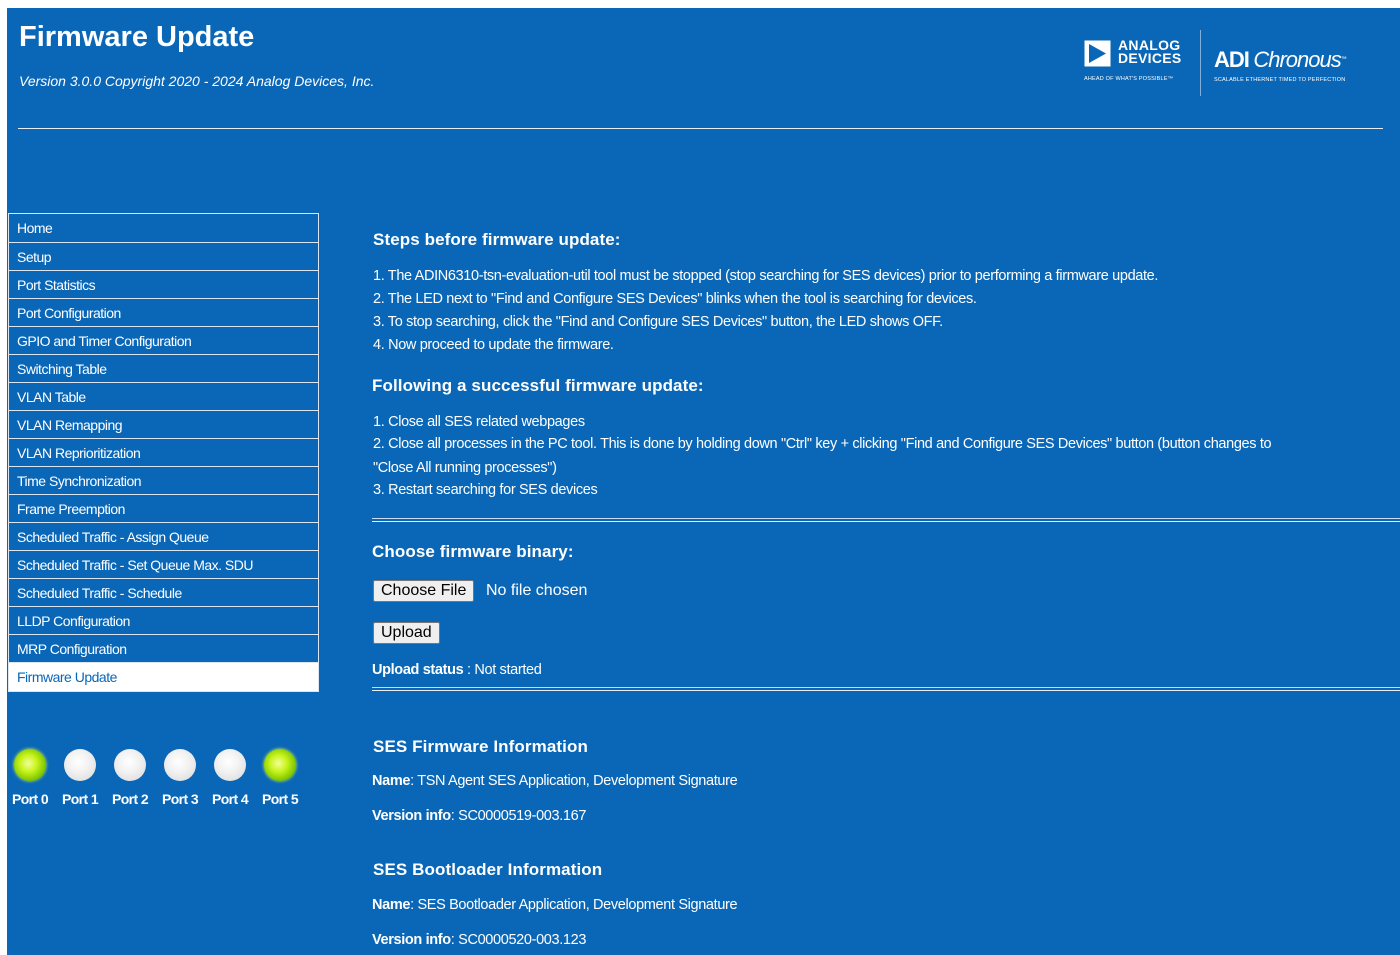 This screenshot has width=1400, height=955. Describe the element at coordinates (130, 799) in the screenshot. I see `port-label: Port 2` at that location.